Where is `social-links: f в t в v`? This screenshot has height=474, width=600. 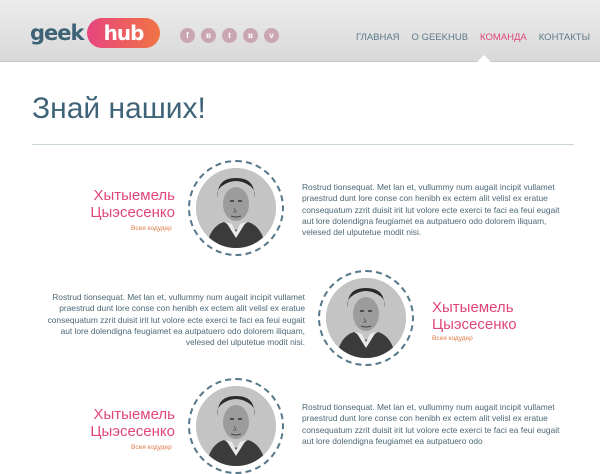 social-links: f в t в v is located at coordinates (229, 35).